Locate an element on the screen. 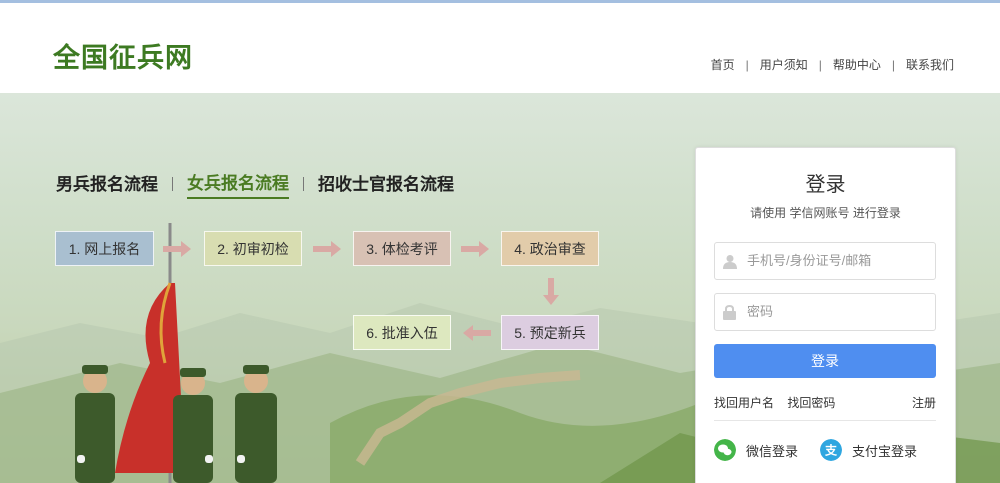  divider is located at coordinates (825, 420).